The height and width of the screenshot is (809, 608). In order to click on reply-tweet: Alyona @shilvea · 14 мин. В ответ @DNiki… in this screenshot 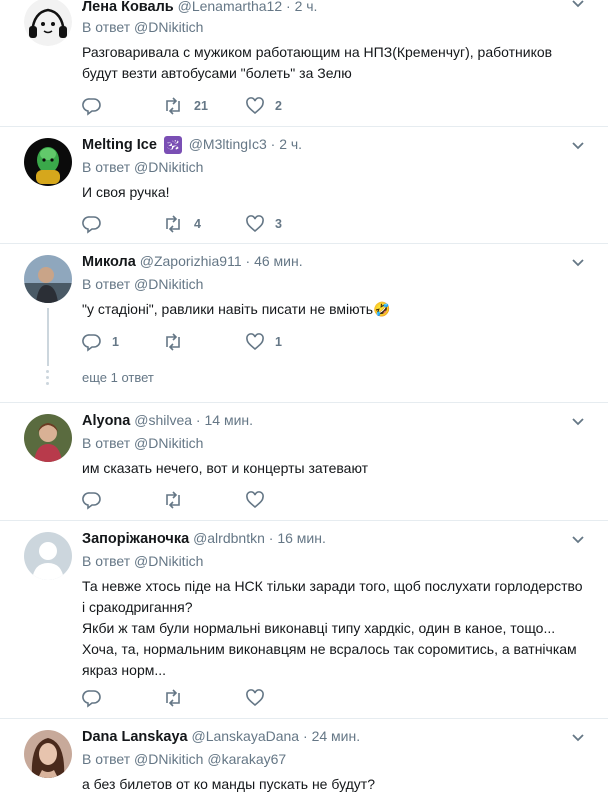, I will do `click(304, 462)`.